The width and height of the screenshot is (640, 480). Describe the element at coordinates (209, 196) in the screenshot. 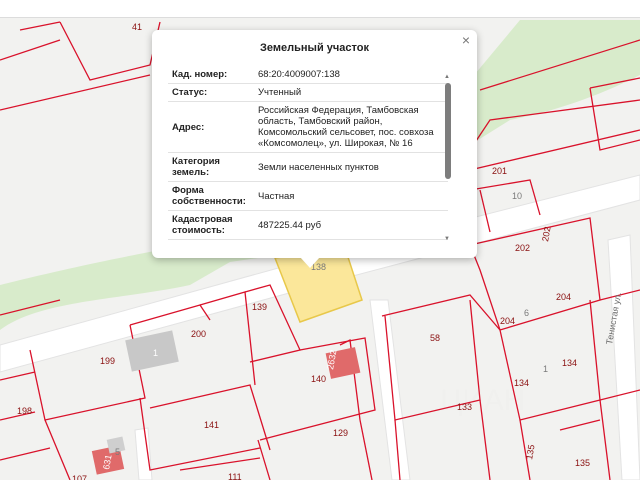

I see `info-row-key: Форма собственности:` at that location.